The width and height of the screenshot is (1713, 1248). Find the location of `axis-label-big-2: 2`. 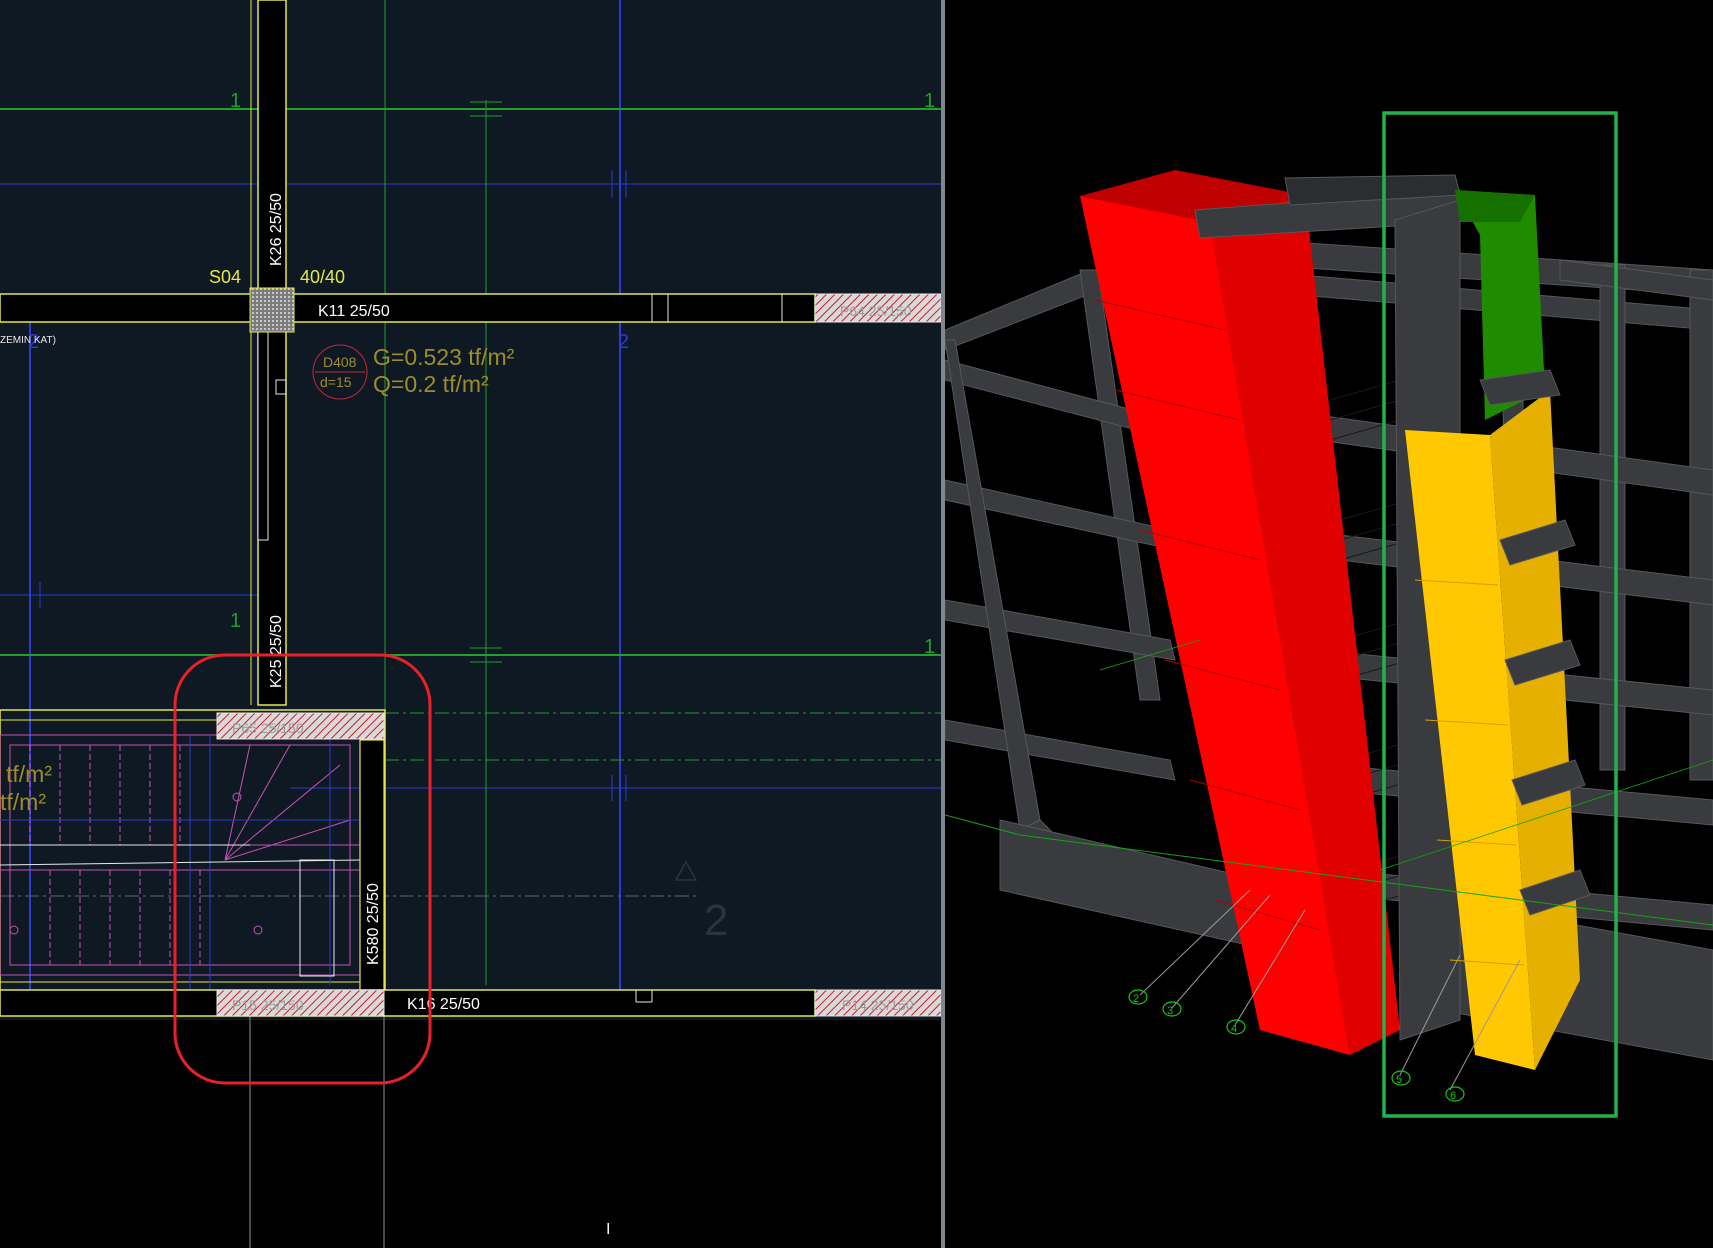

axis-label-big-2: 2 is located at coordinates (716, 920).